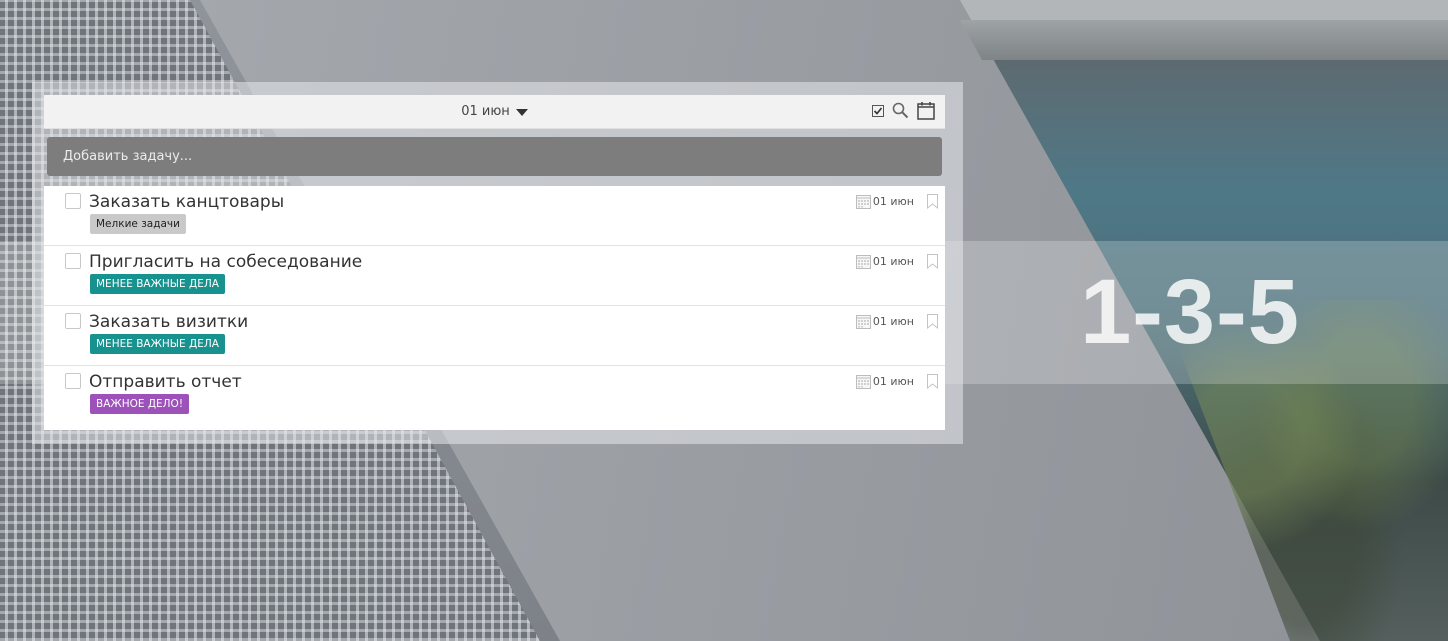 The height and width of the screenshot is (641, 1448). I want to click on caret-down-icon, so click(521, 112).